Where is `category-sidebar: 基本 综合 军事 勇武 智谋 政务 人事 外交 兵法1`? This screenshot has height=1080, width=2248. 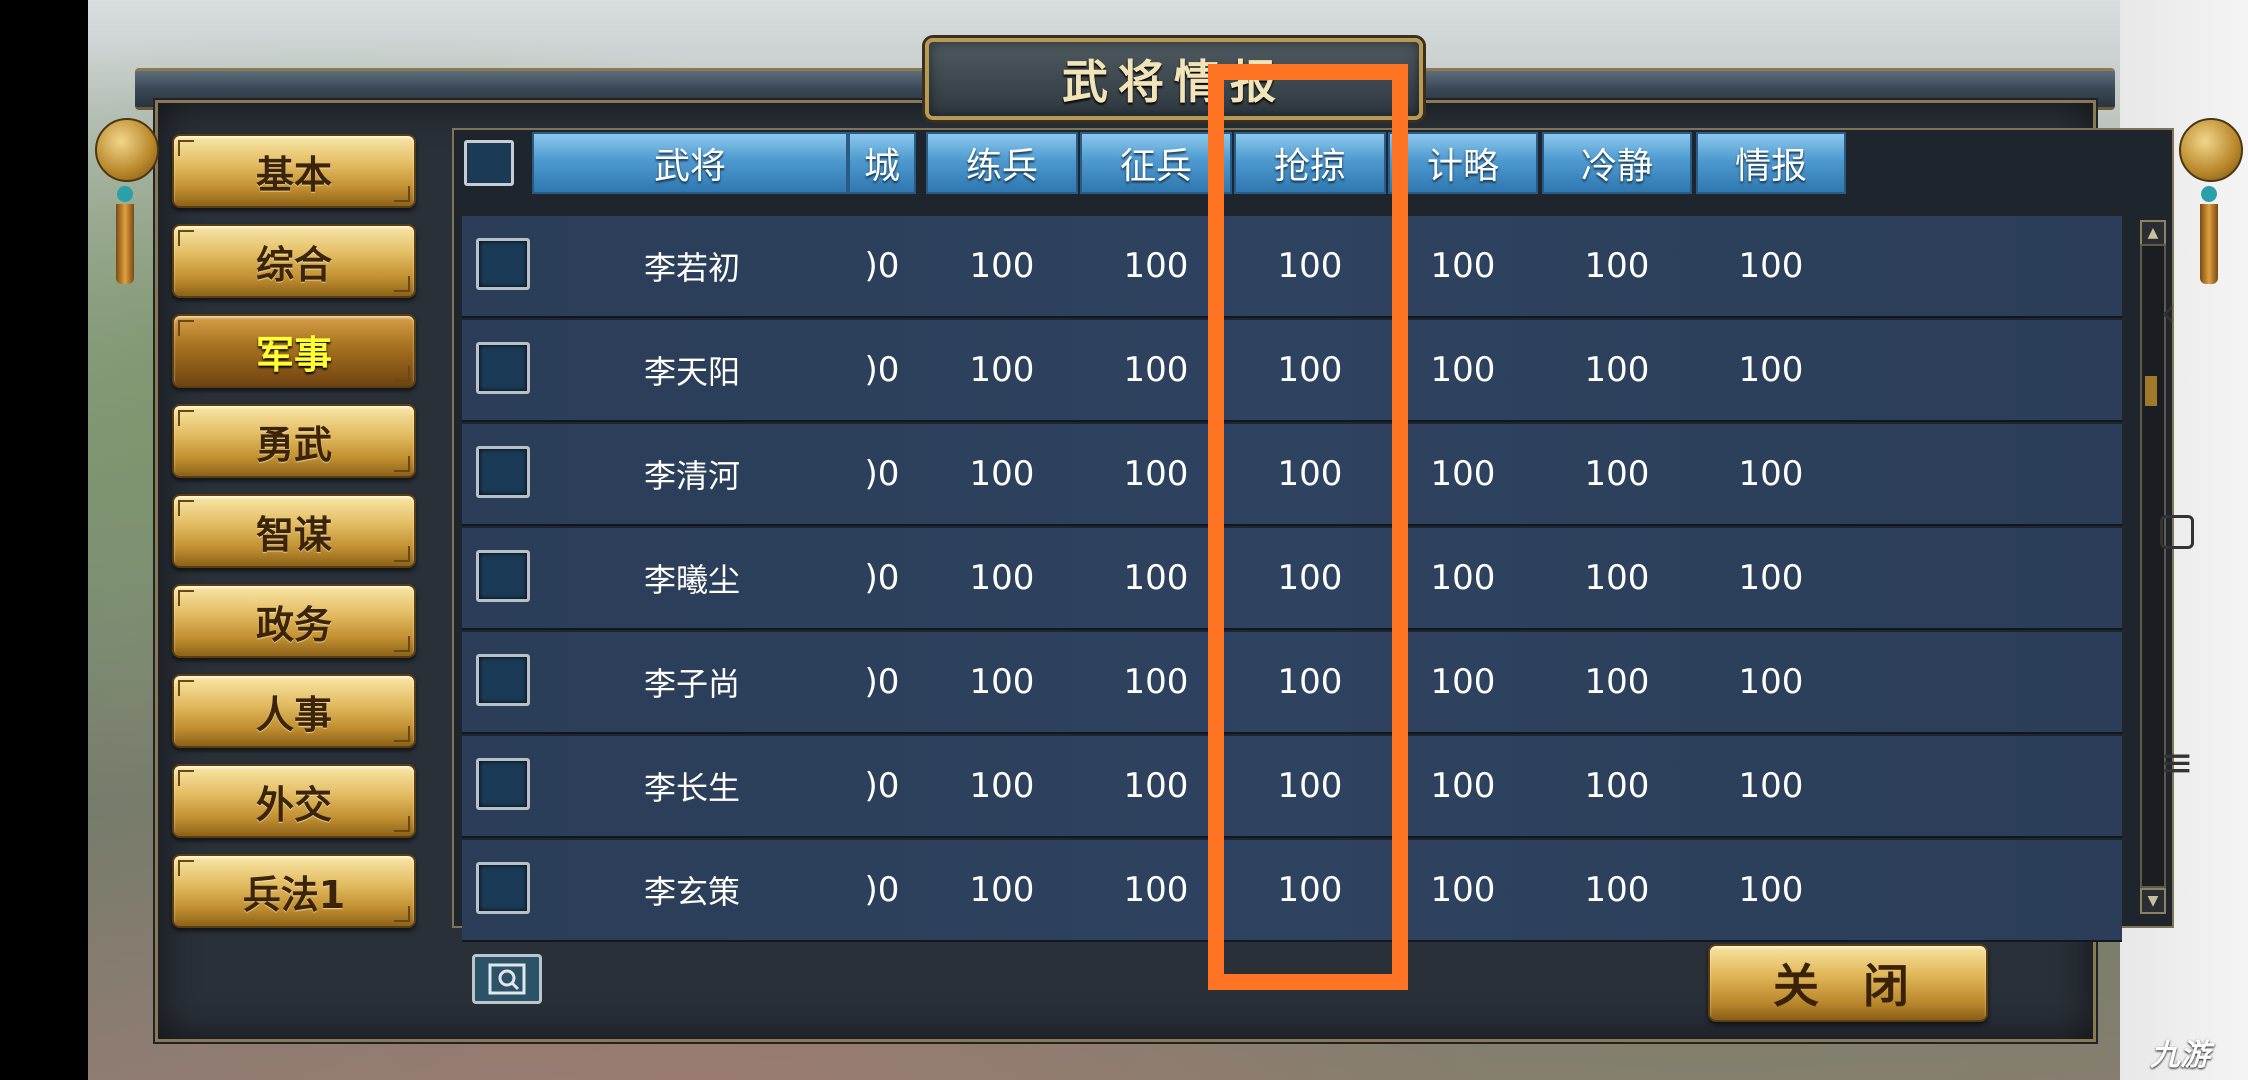
category-sidebar: 基本 综合 军事 勇武 智谋 政务 人事 外交 兵法1 is located at coordinates (296, 539).